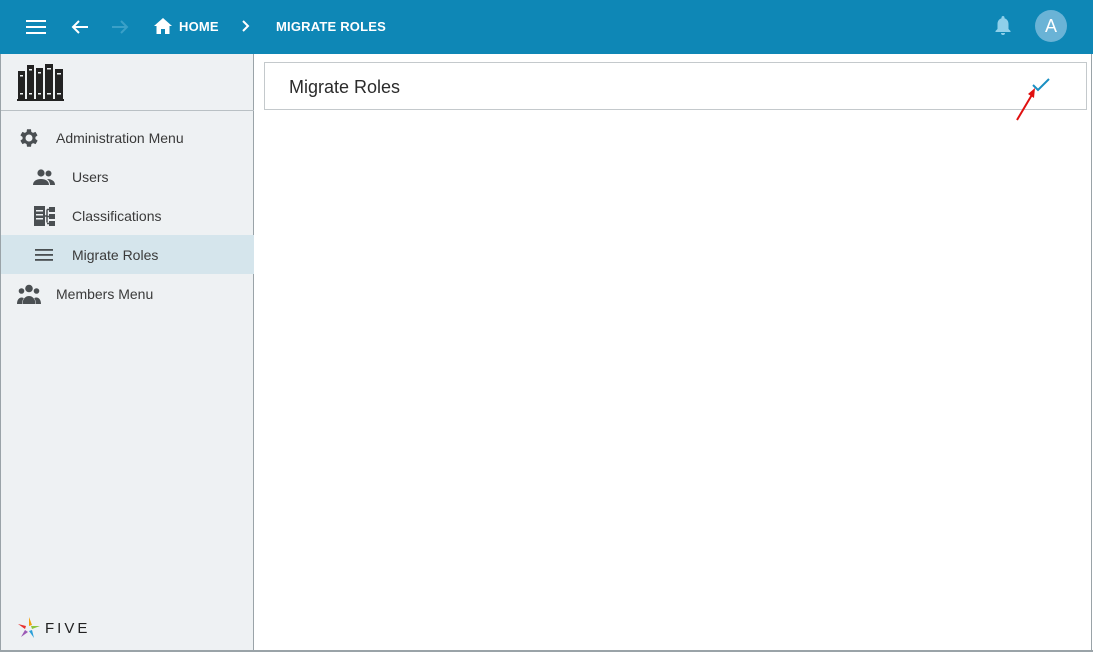 This screenshot has height=652, width=1093. I want to click on hamburger-menu-icon, so click(36, 27).